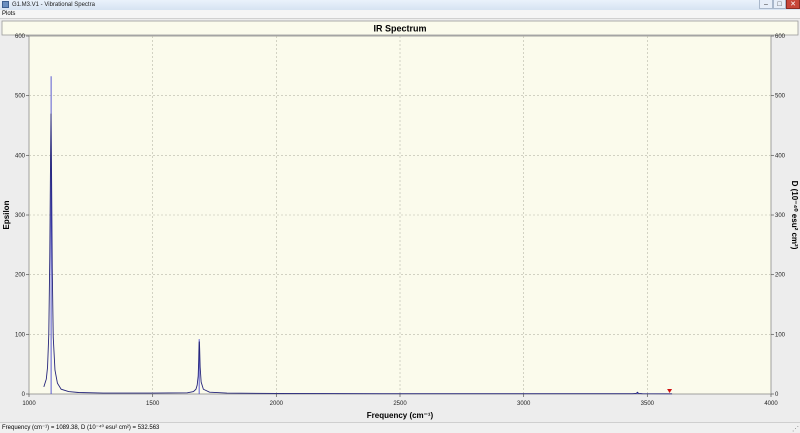 The image size is (800, 433). Describe the element at coordinates (780, 276) in the screenshot. I see `y-tick-label-right: 200` at that location.